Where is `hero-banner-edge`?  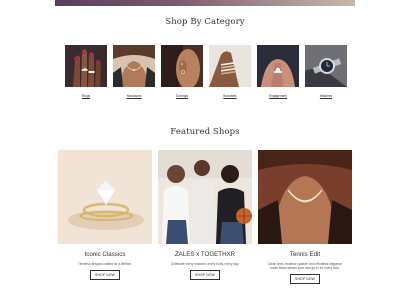
hero-banner-edge is located at coordinates (205, 3).